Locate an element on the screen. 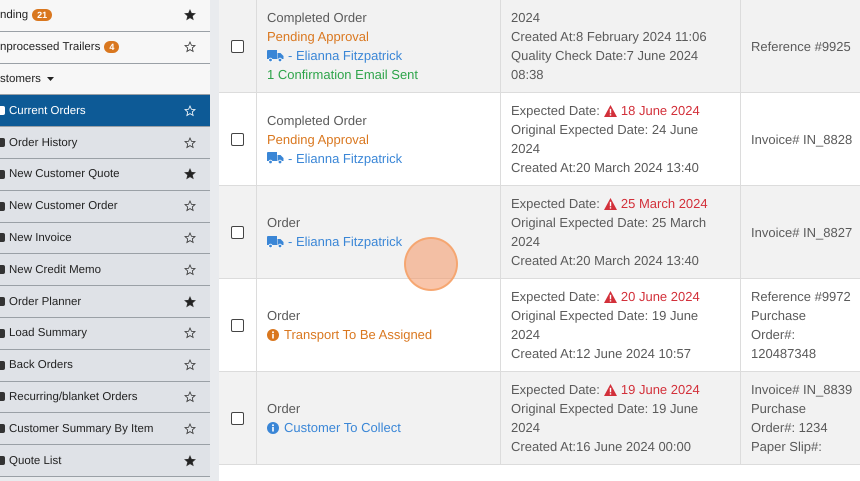 This screenshot has width=860, height=481. sidebar-item: New Credit Memo is located at coordinates (105, 270).